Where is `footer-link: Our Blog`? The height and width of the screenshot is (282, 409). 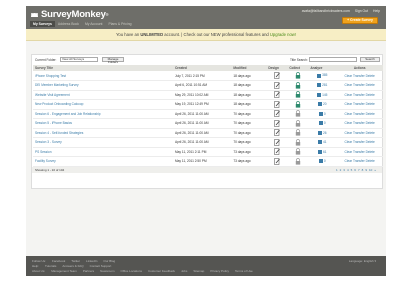
footer-link: Our Blog is located at coordinates (109, 261).